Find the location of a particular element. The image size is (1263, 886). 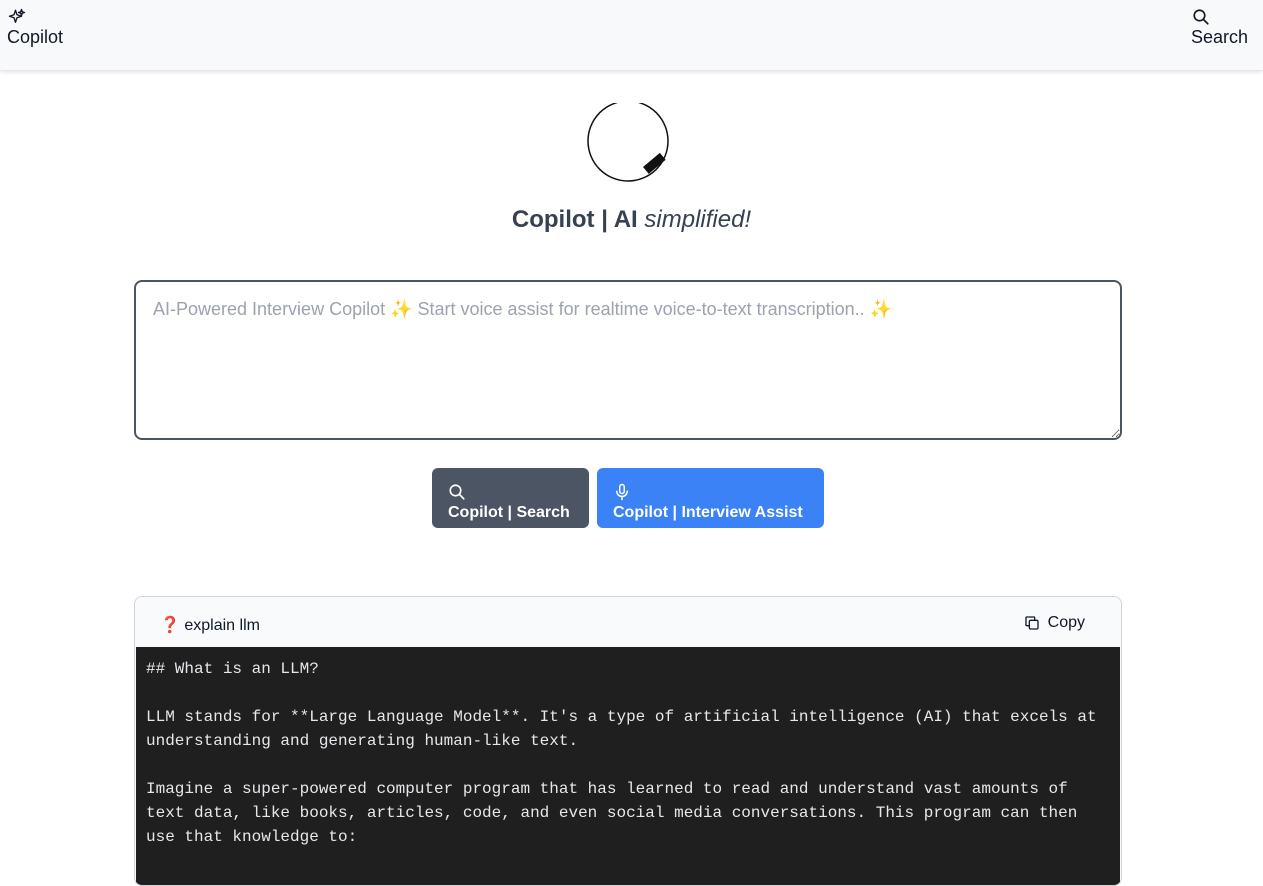

interview-assist-label: Copilot | Interview Assist is located at coordinates (708, 512).